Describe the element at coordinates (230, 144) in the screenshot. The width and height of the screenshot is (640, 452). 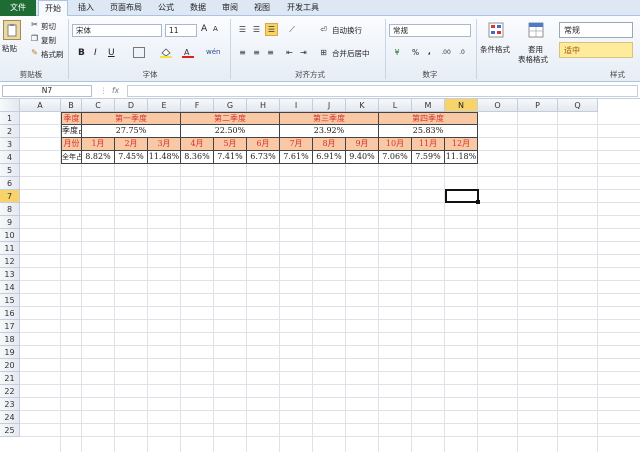
I see `cell-g3: 5月` at that location.